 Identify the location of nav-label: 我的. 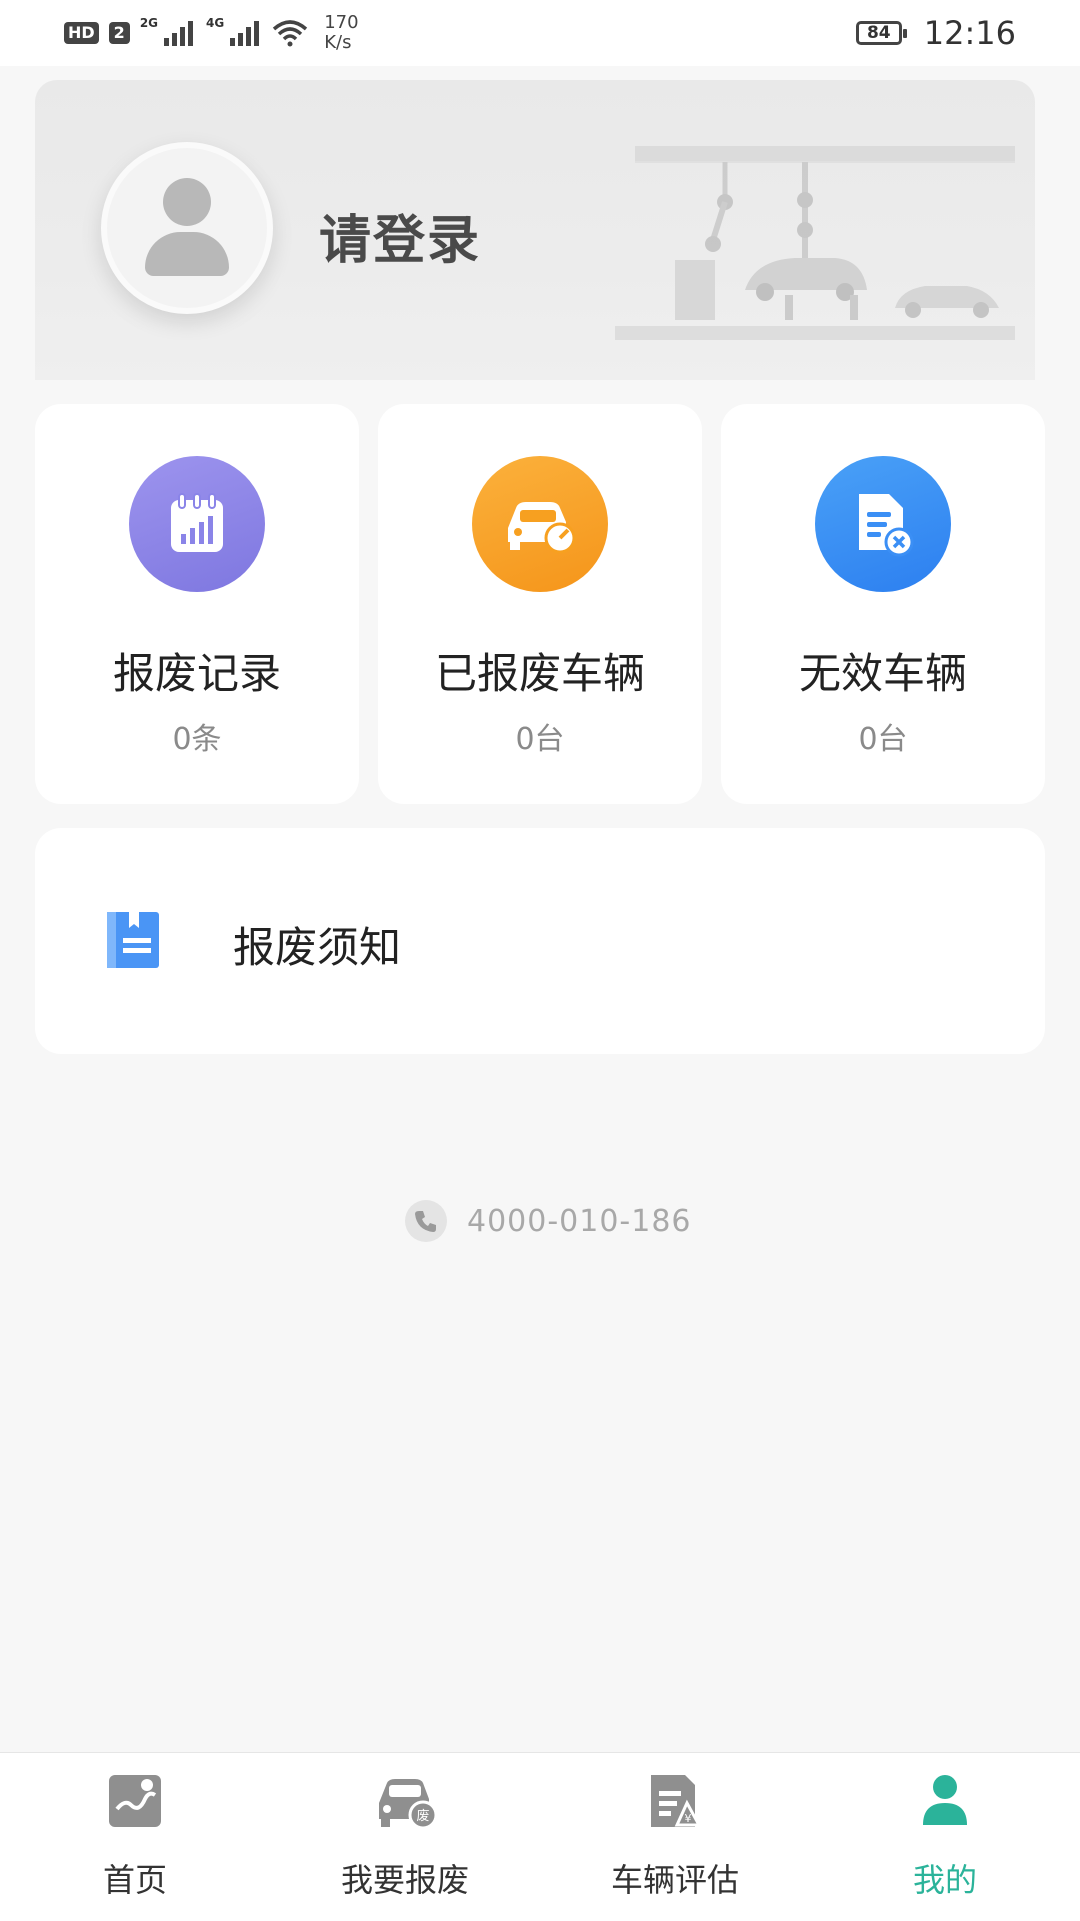
(944, 1880).